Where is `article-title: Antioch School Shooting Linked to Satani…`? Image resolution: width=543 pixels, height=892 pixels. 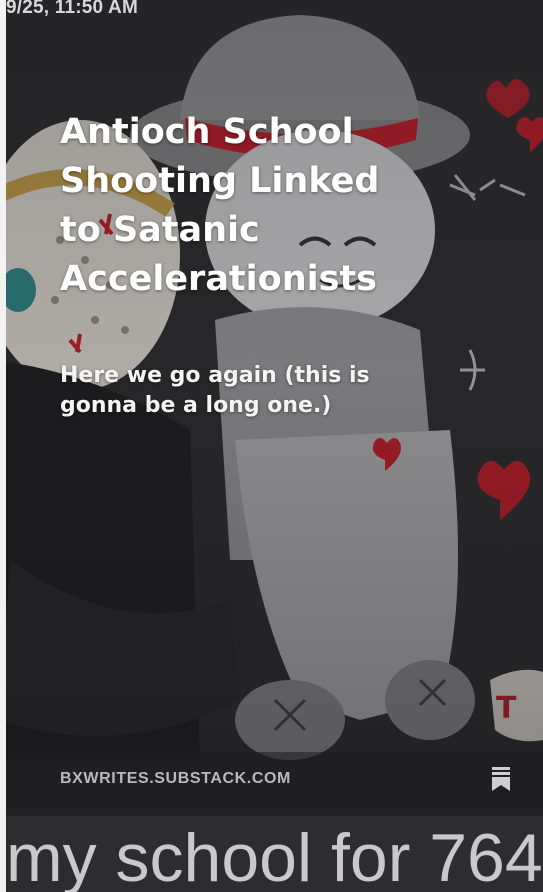
article-title: Antioch School Shooting Linked to Satani… is located at coordinates (240, 206).